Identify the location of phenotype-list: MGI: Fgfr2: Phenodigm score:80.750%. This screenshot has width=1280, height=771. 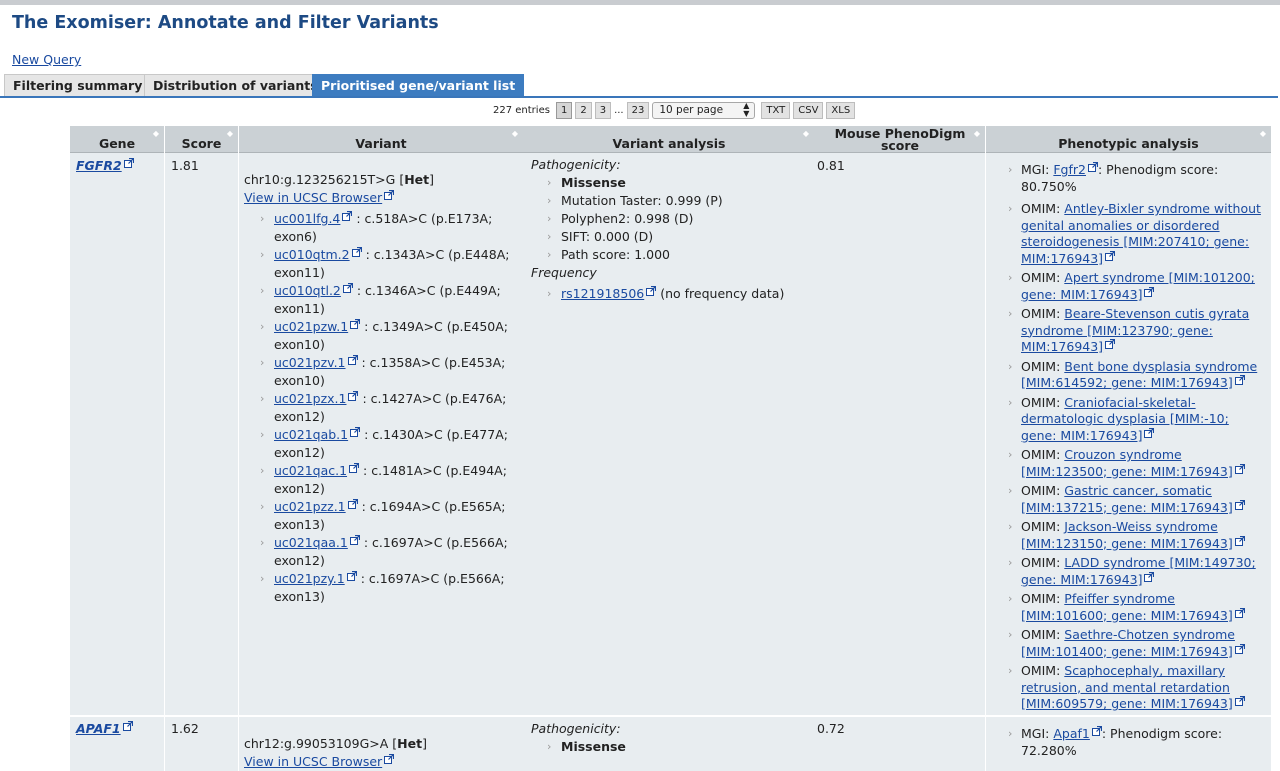
(1128, 178).